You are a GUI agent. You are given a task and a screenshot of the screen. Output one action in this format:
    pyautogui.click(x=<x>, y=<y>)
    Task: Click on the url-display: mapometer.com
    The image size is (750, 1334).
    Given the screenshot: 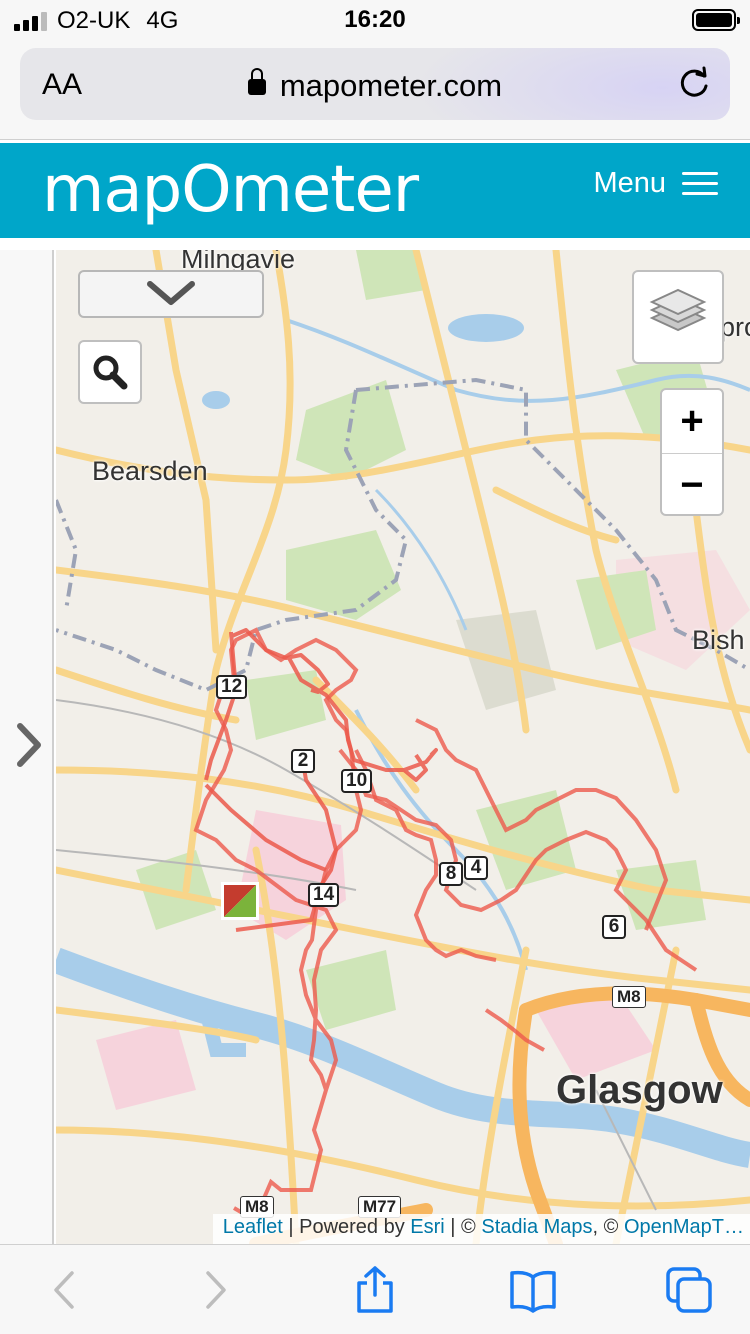 What is the action you would take?
    pyautogui.click(x=375, y=86)
    